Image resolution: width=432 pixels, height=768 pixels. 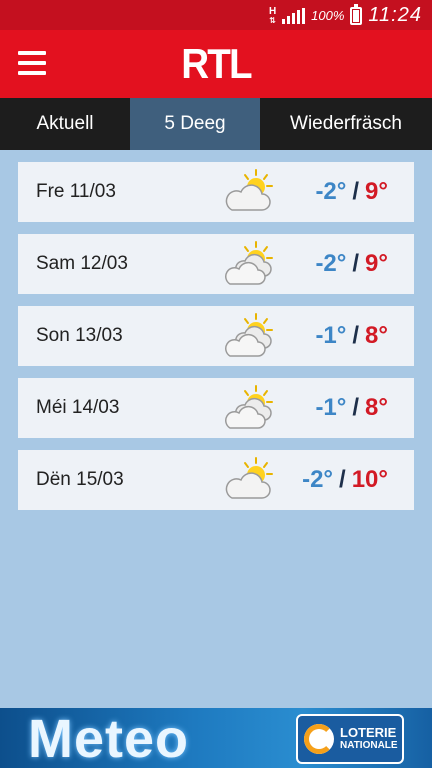 What do you see at coordinates (76, 191) in the screenshot?
I see `forecast-day: Fre 11/03` at bounding box center [76, 191].